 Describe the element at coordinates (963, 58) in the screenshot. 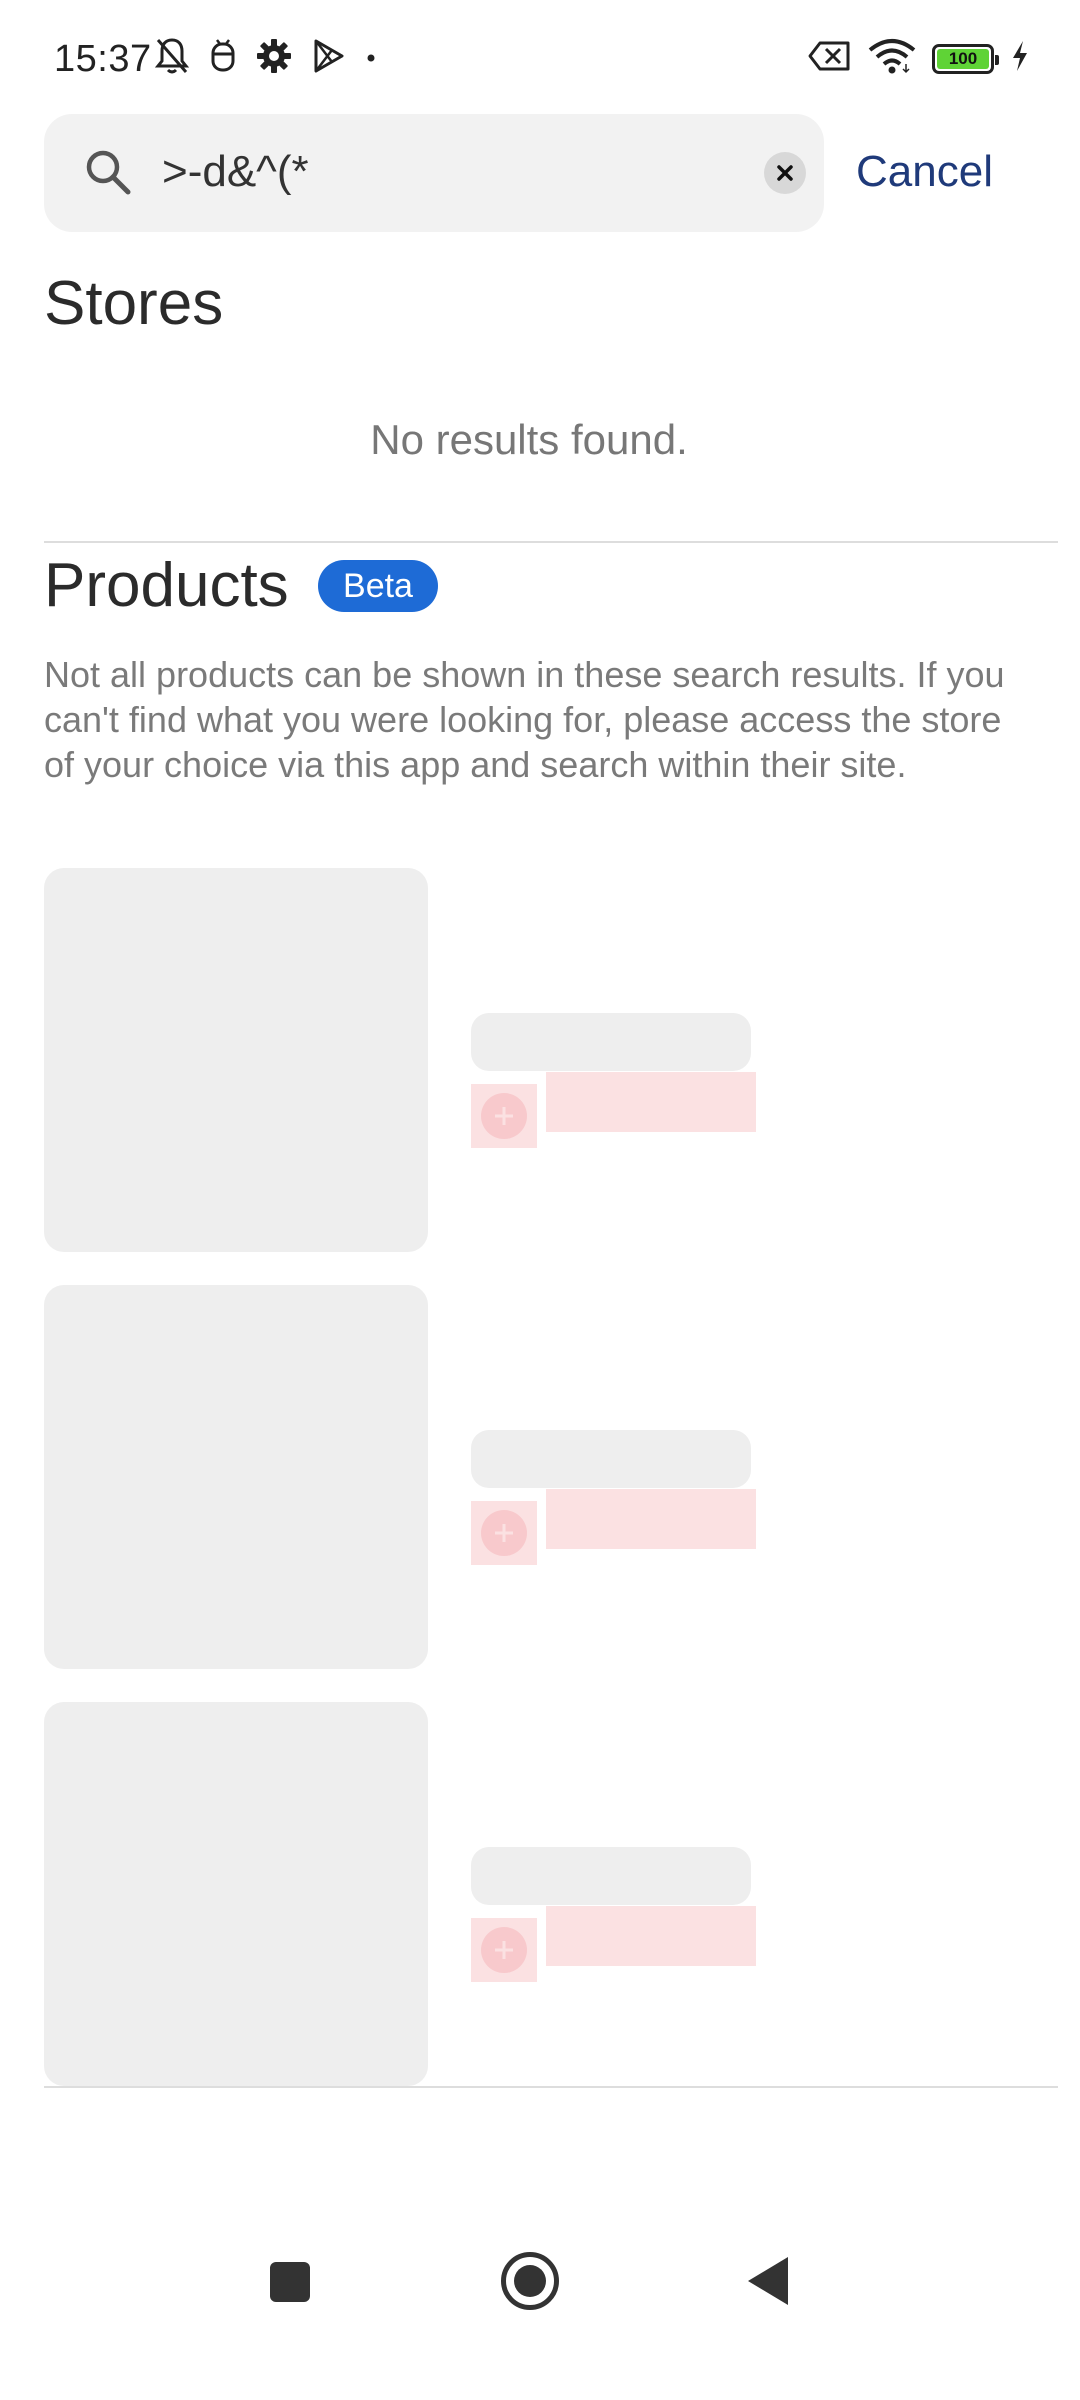

I see `battery-level: 100` at that location.